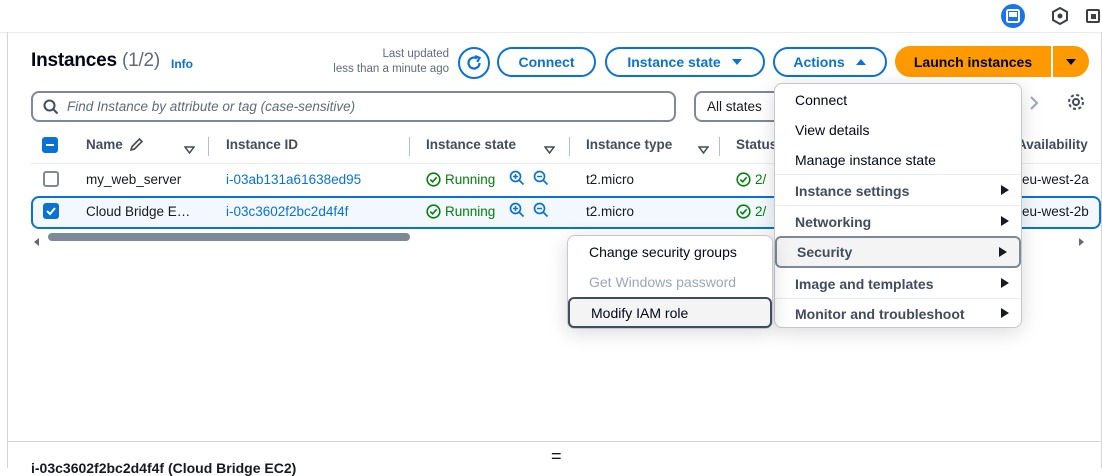 The height and width of the screenshot is (476, 1102). Describe the element at coordinates (860, 62) in the screenshot. I see `caret-up-icon` at that location.